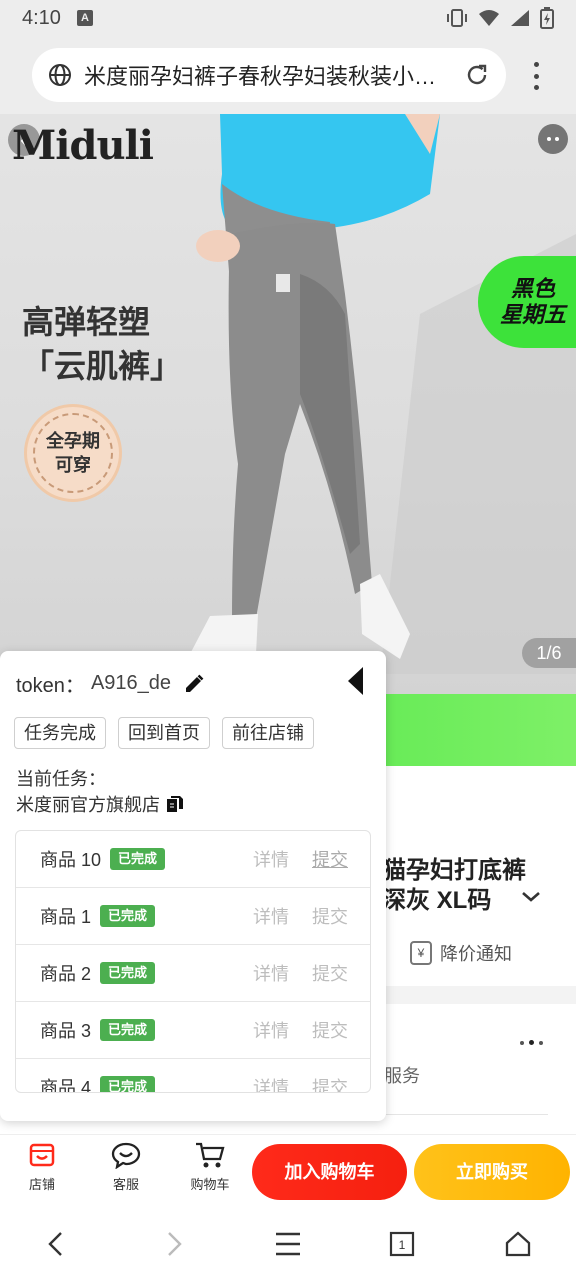 This screenshot has width=576, height=1280. What do you see at coordinates (454, 870) in the screenshot?
I see `product-title-line1: 猫孕妇打底裤` at bounding box center [454, 870].